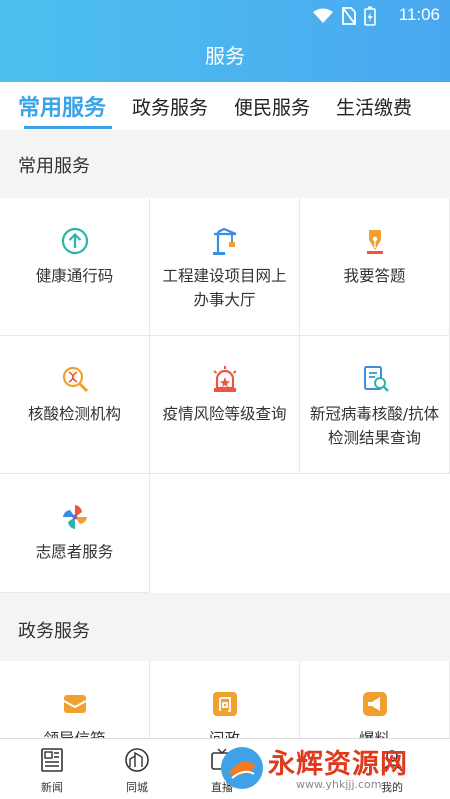  I want to click on service-ask-gov: 问政, so click(225, 699).